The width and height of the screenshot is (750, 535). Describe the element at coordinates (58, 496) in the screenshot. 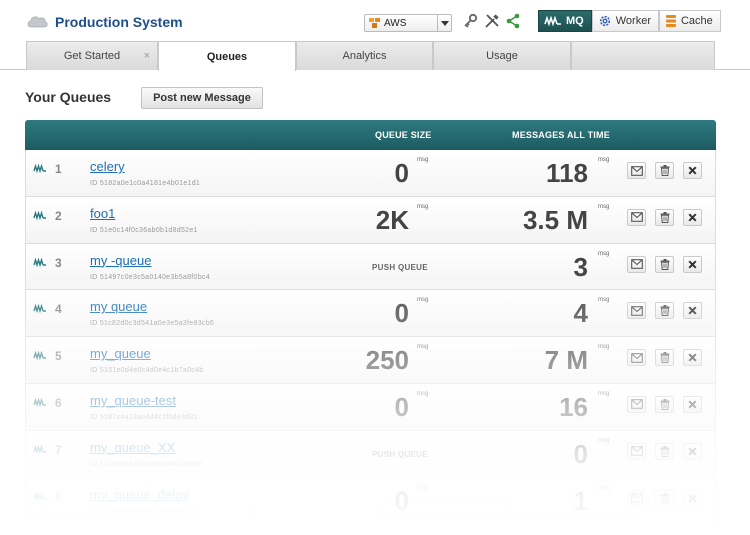

I see `row-number: 8` at that location.